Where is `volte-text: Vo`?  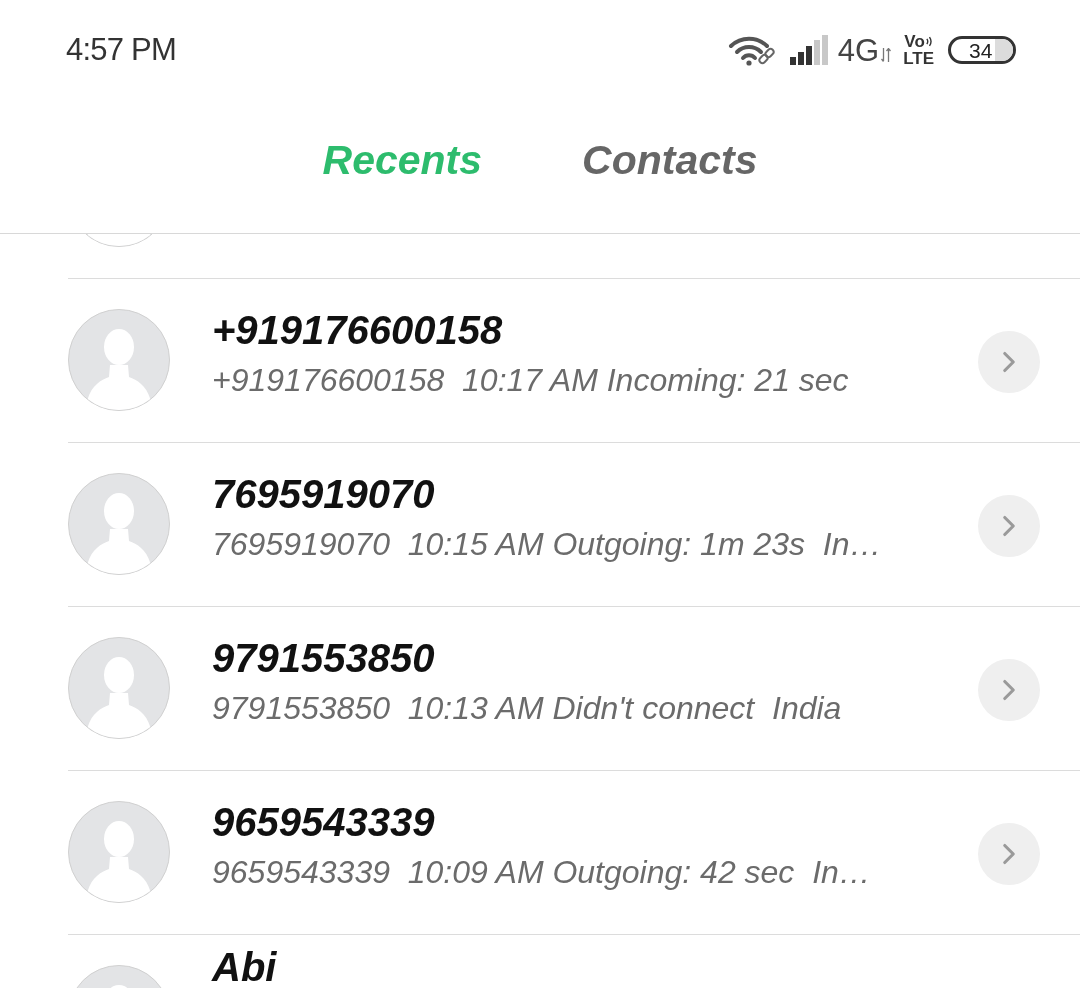 volte-text: Vo is located at coordinates (914, 41).